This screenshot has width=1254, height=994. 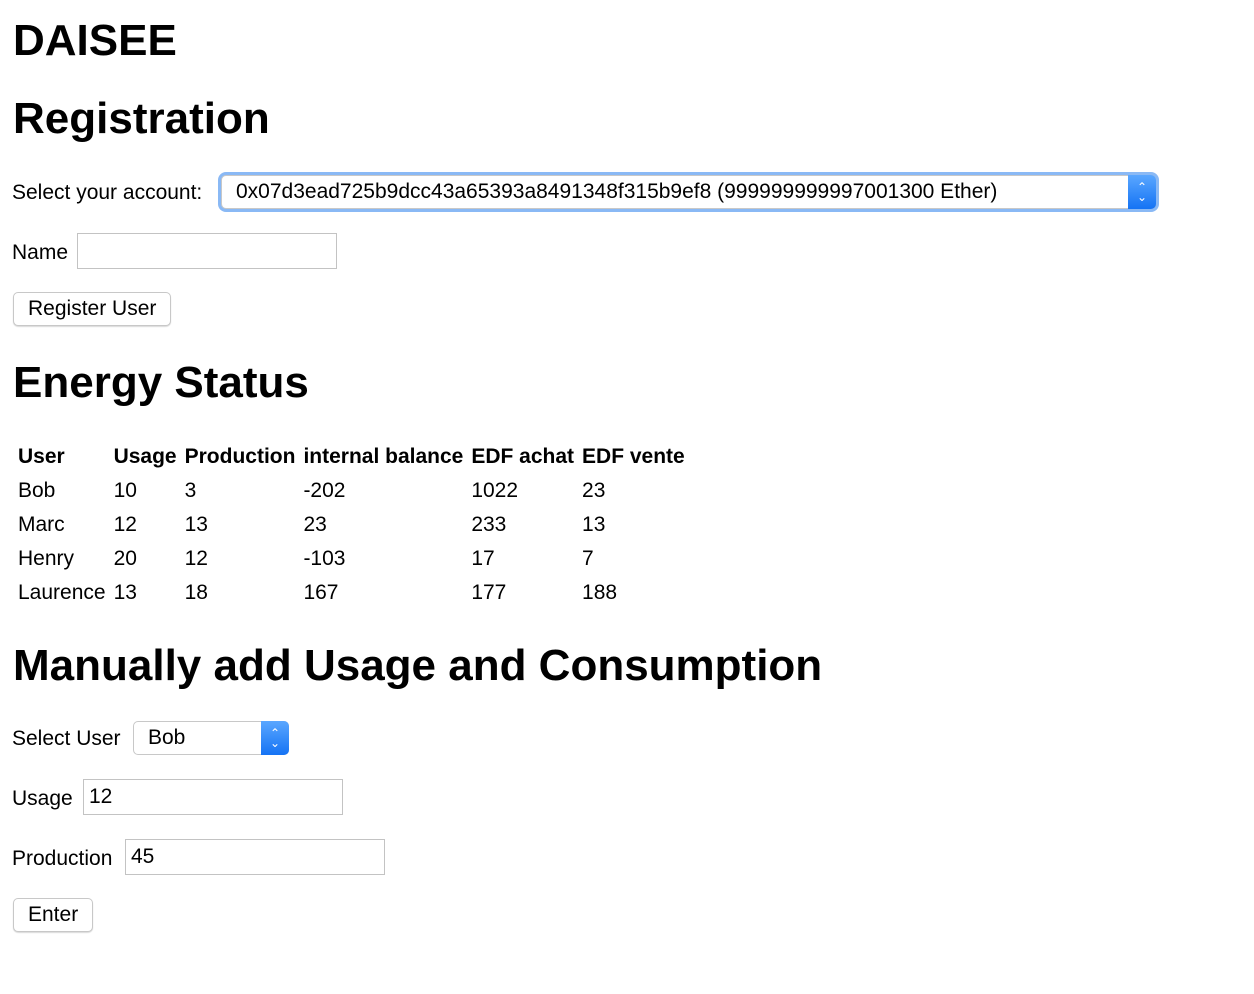 I want to click on table-row: Bob 10 3 -202 1022 23, so click(x=351, y=491).